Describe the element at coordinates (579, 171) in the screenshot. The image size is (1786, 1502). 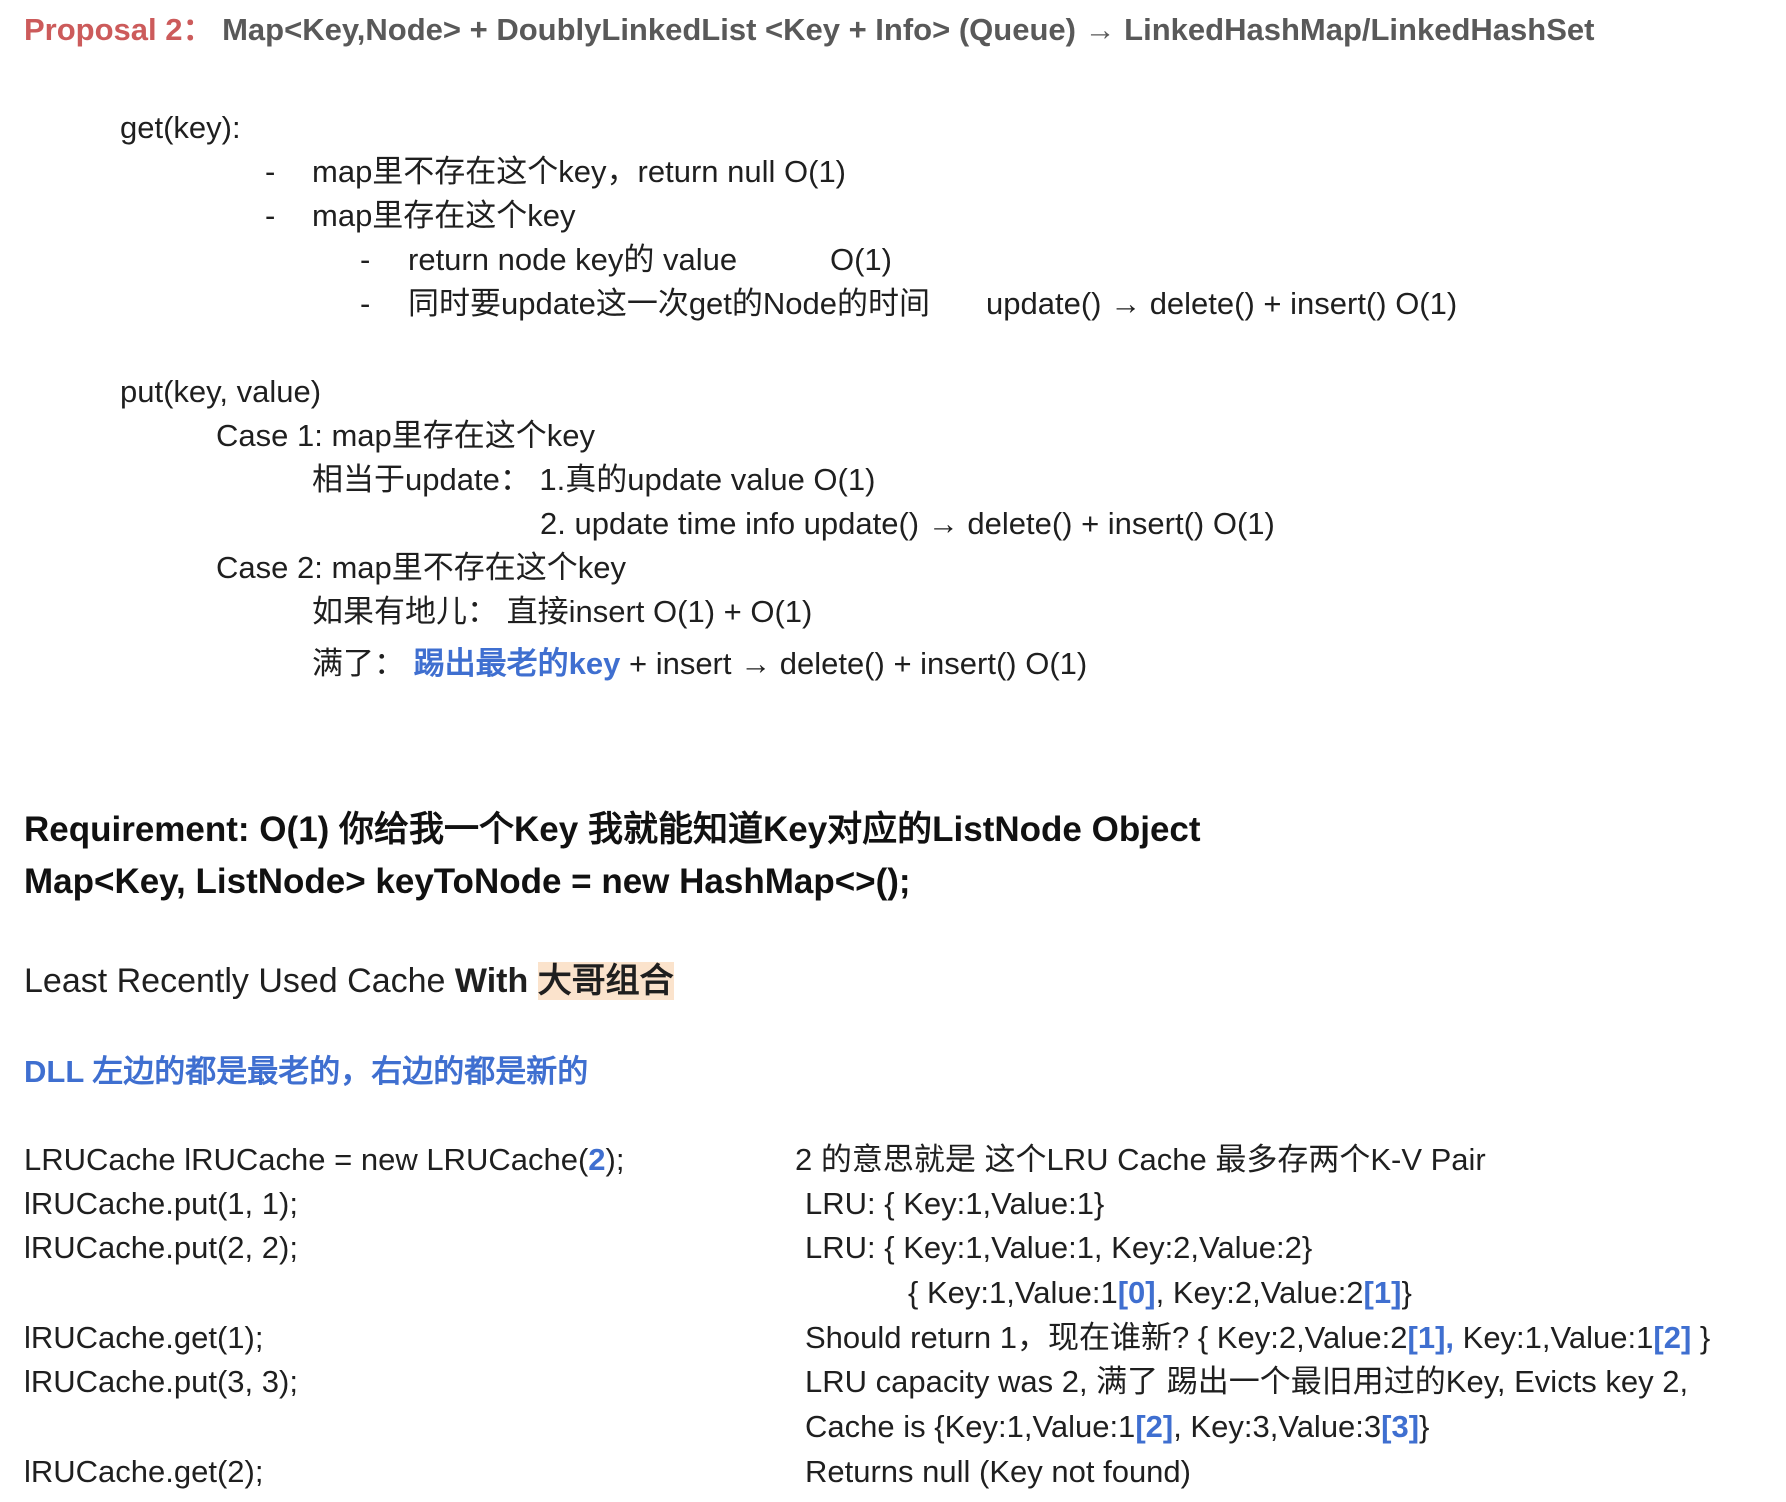
I see `get-bullet-1: map里不存在这个key，return null O(1)` at that location.